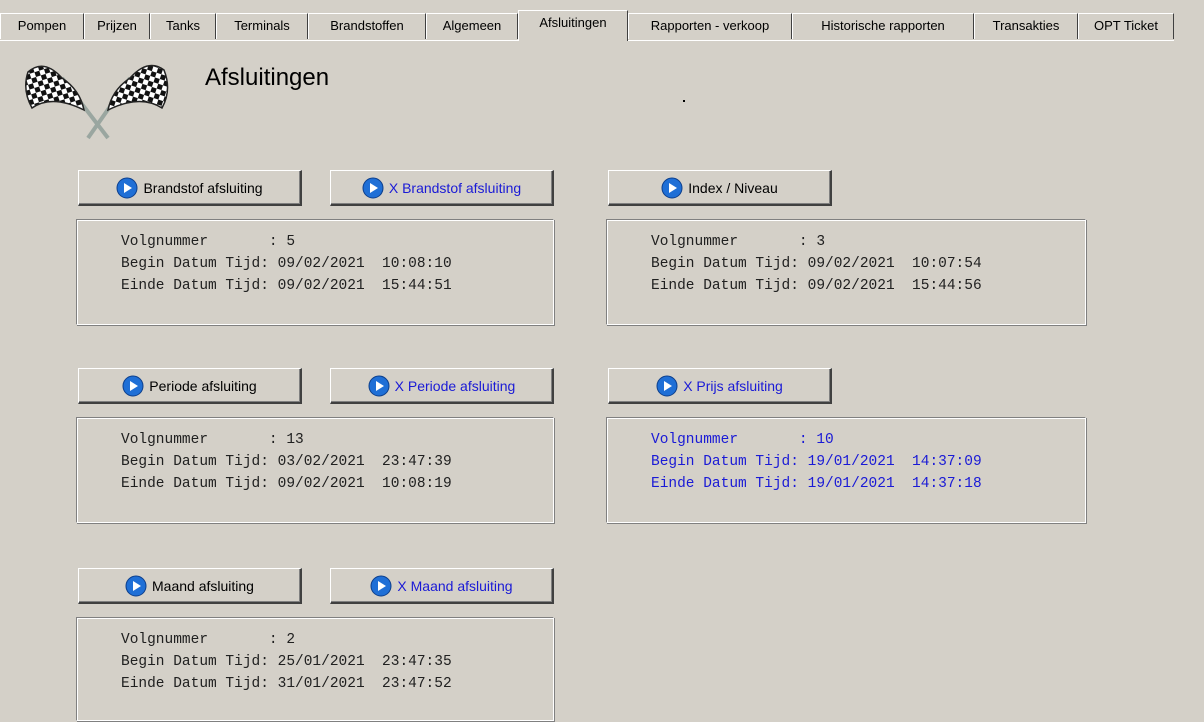  What do you see at coordinates (208, 640) in the screenshot?
I see `volgnummer-text: Volgnummer : 2` at bounding box center [208, 640].